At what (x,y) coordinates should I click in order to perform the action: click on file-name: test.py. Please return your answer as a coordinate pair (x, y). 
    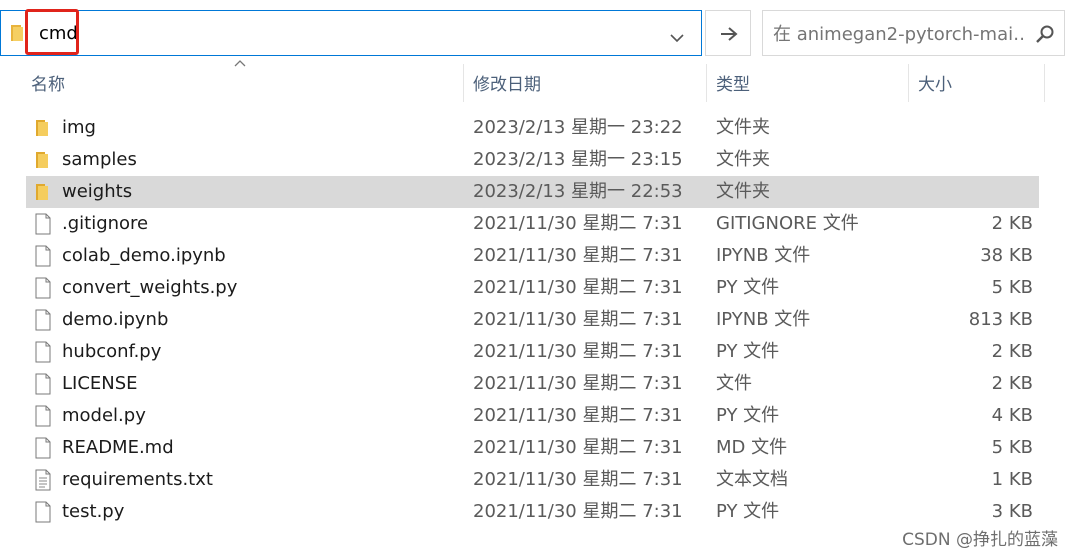
    Looking at the image, I should click on (93, 511).